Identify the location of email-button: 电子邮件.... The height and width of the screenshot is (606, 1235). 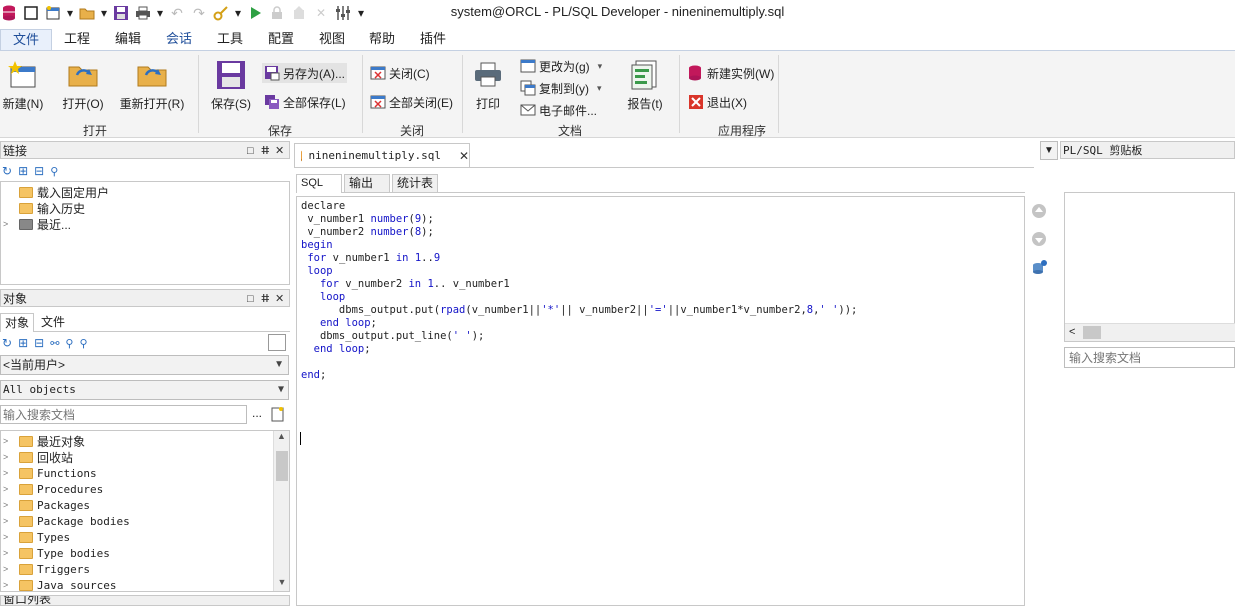
(558, 110).